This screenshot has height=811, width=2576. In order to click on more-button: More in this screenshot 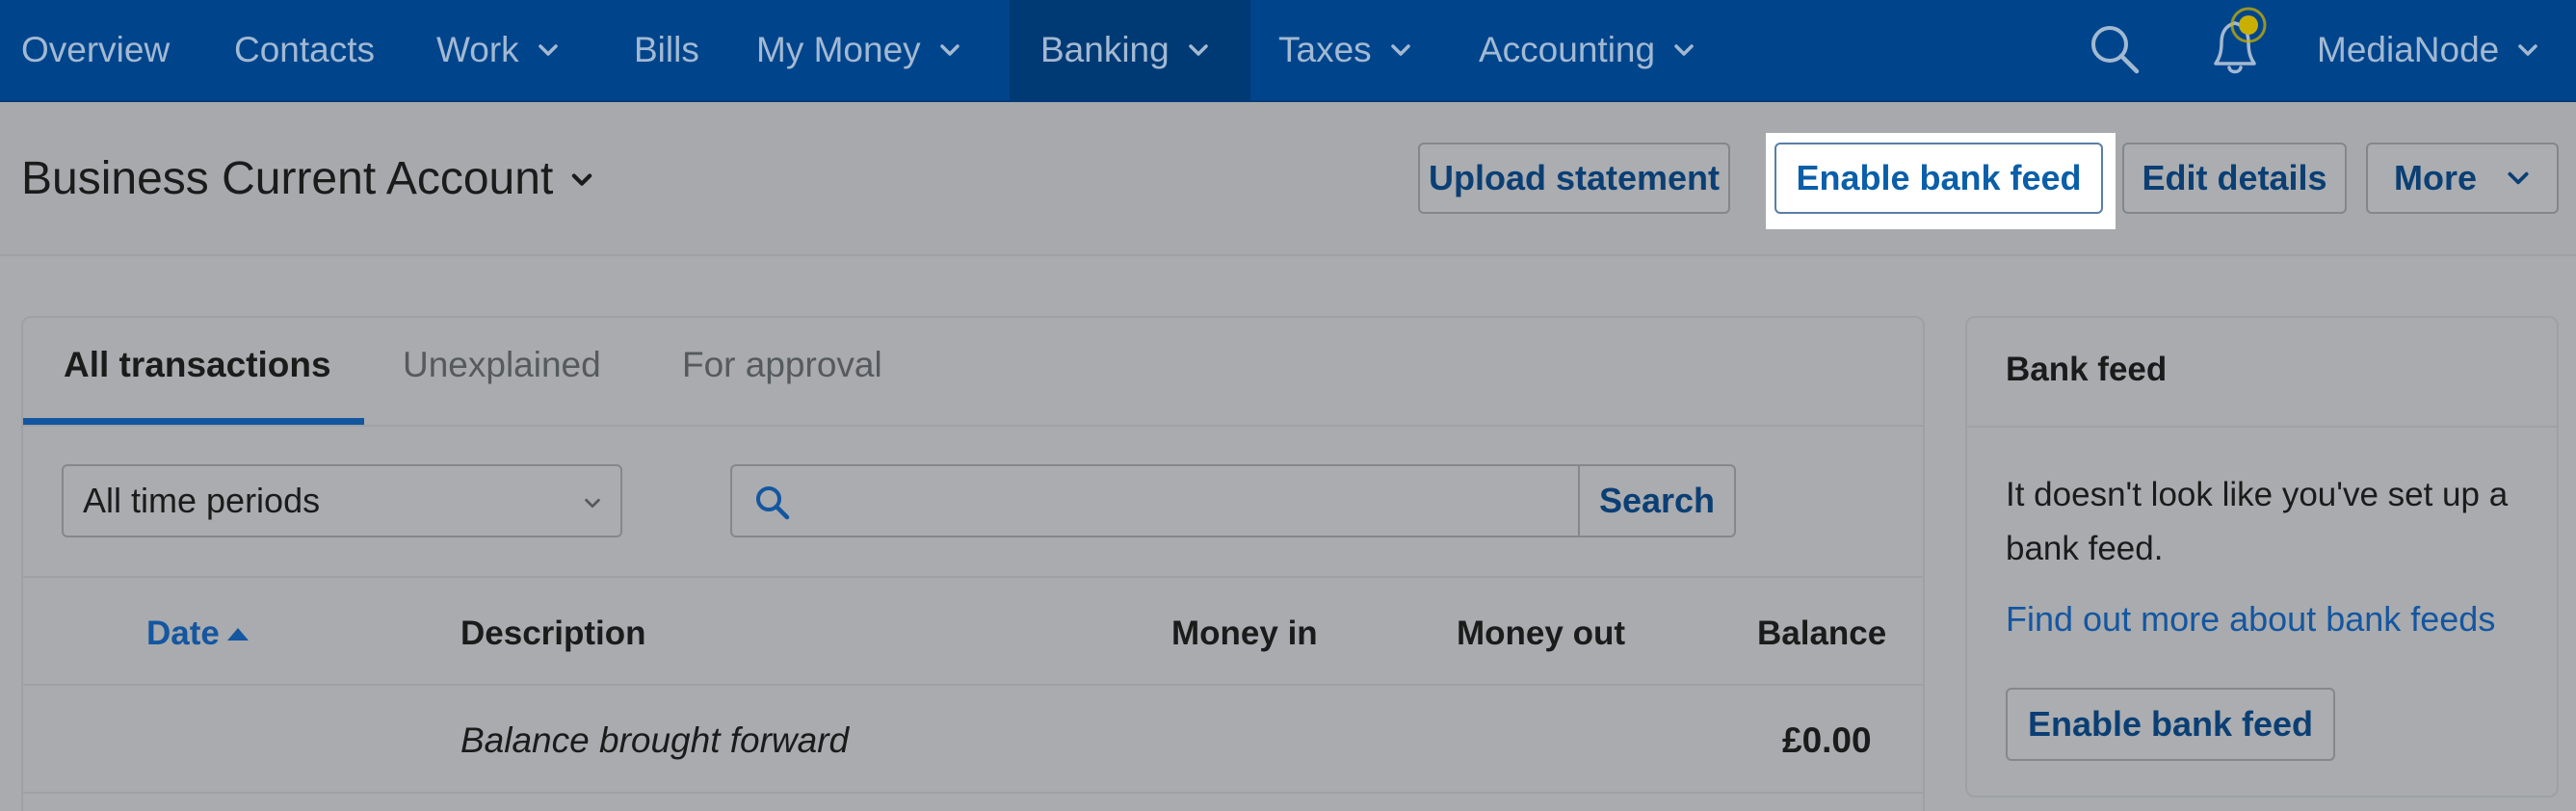, I will do `click(2462, 178)`.